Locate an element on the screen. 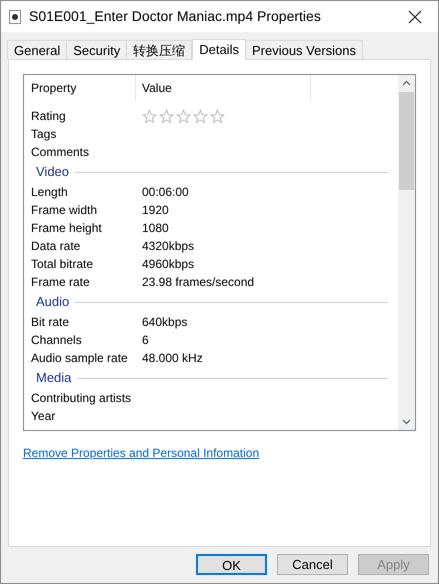  column-header: Value is located at coordinates (223, 88).